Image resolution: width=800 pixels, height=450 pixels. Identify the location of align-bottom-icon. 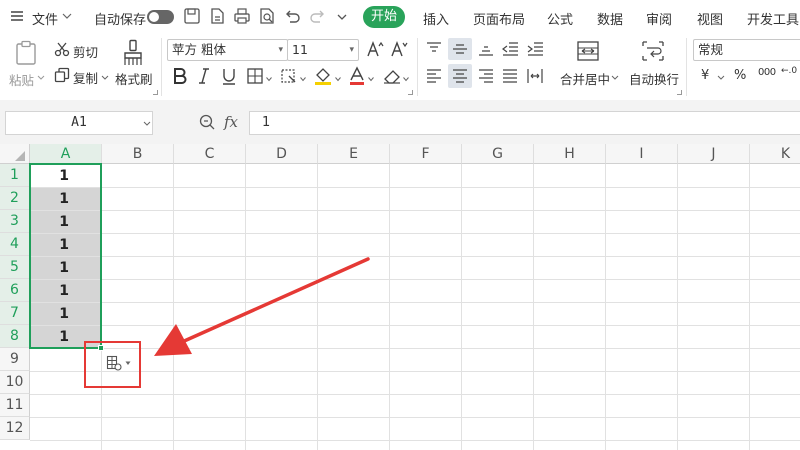
(486, 49).